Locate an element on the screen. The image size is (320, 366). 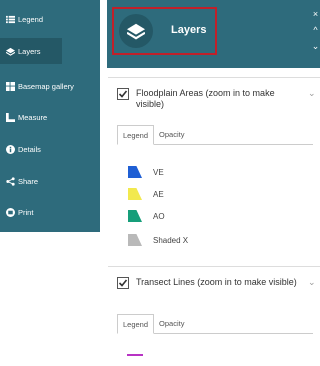
legend-item: AE is located at coordinates (146, 194).